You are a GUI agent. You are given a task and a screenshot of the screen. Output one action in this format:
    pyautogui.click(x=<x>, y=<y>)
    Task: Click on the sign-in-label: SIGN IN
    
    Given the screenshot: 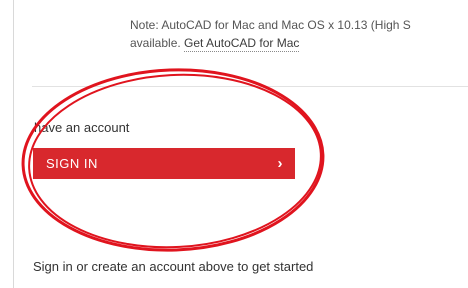 What is the action you would take?
    pyautogui.click(x=72, y=163)
    